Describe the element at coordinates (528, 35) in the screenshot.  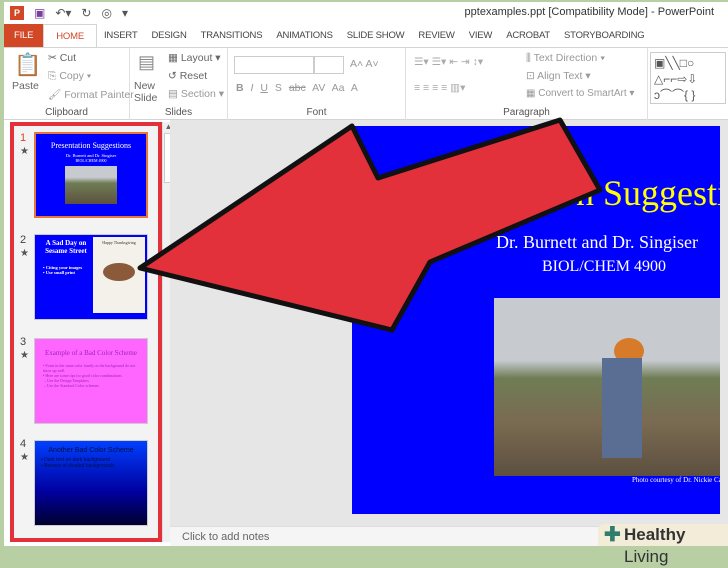
I see `tab-acrobat: ACROBAT` at that location.